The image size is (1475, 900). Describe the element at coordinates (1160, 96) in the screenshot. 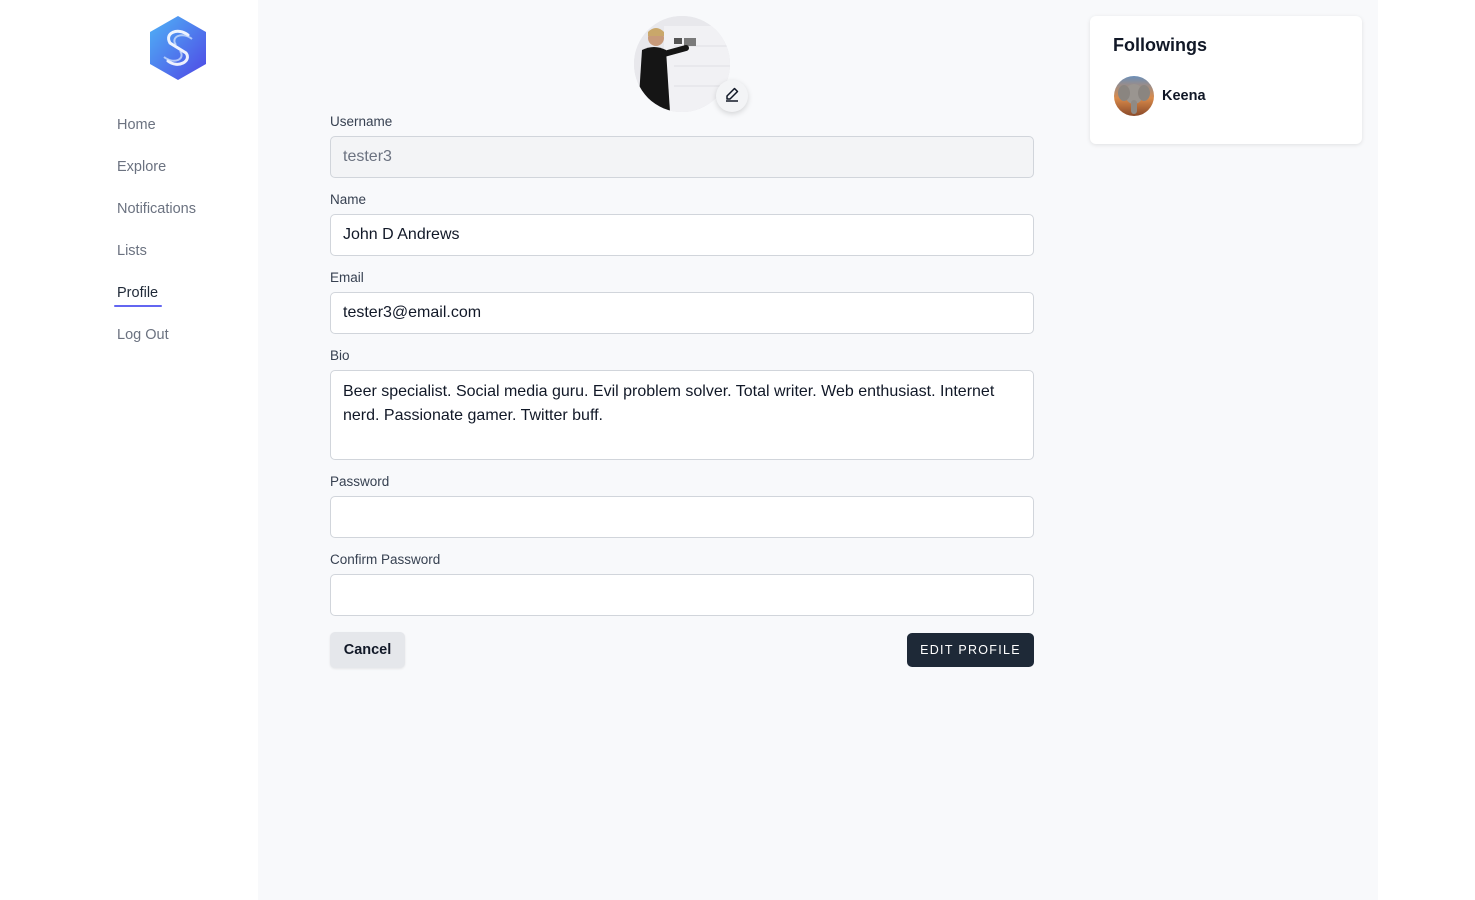

I see `following-item: Keena` at that location.